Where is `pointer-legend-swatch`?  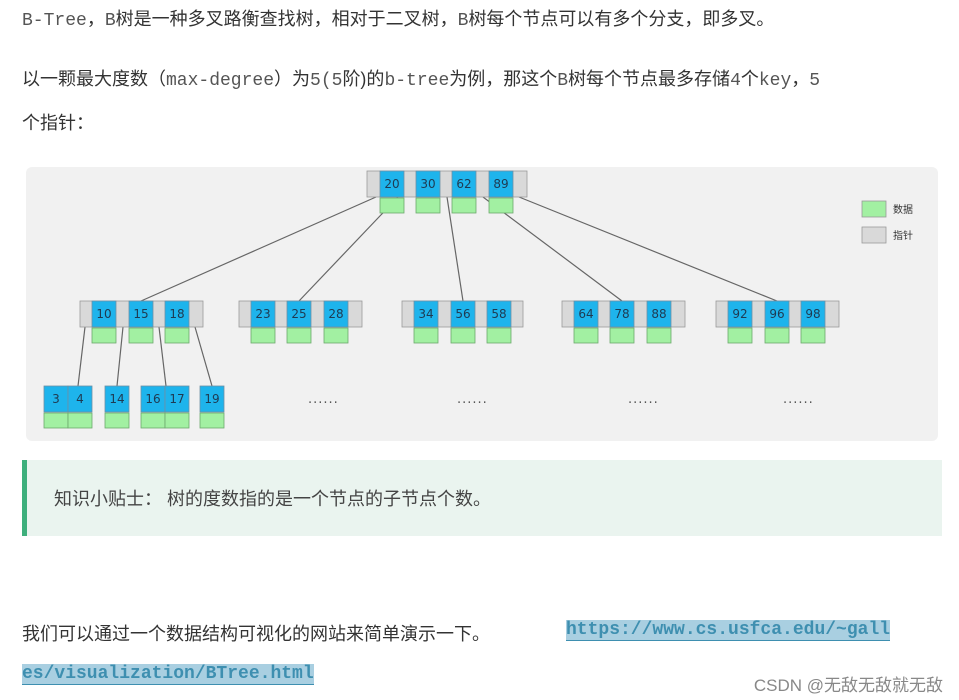
pointer-legend-swatch is located at coordinates (874, 235).